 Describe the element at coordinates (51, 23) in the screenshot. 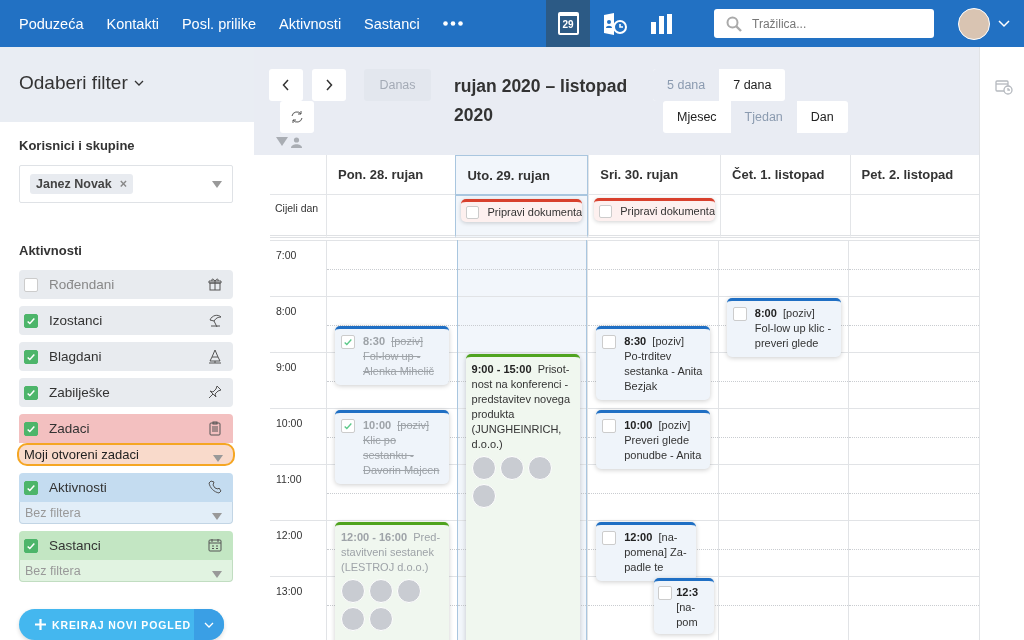

I see `nav-link: Poduzeća` at that location.